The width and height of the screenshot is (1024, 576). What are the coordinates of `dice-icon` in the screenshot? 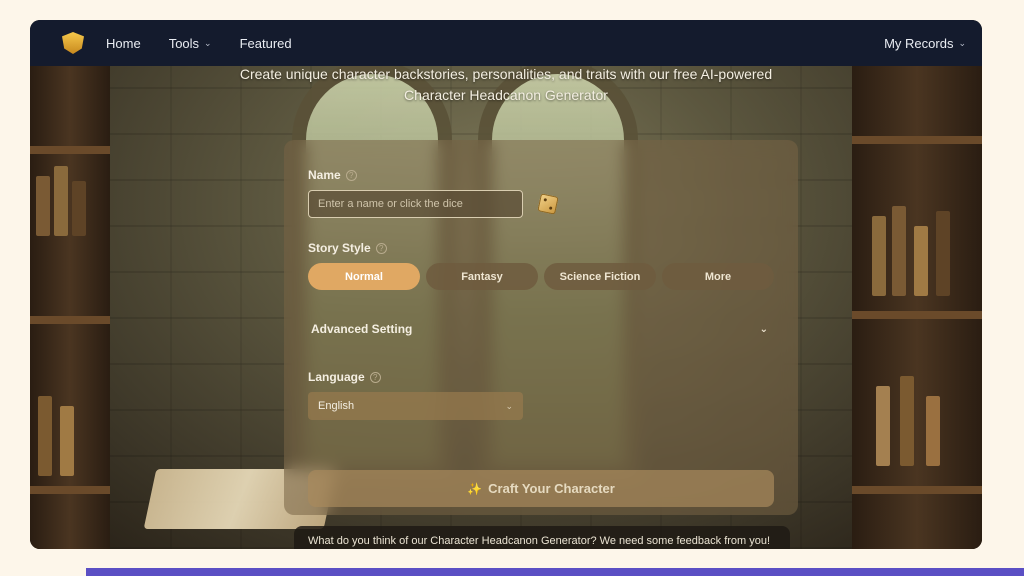 It's located at (548, 204).